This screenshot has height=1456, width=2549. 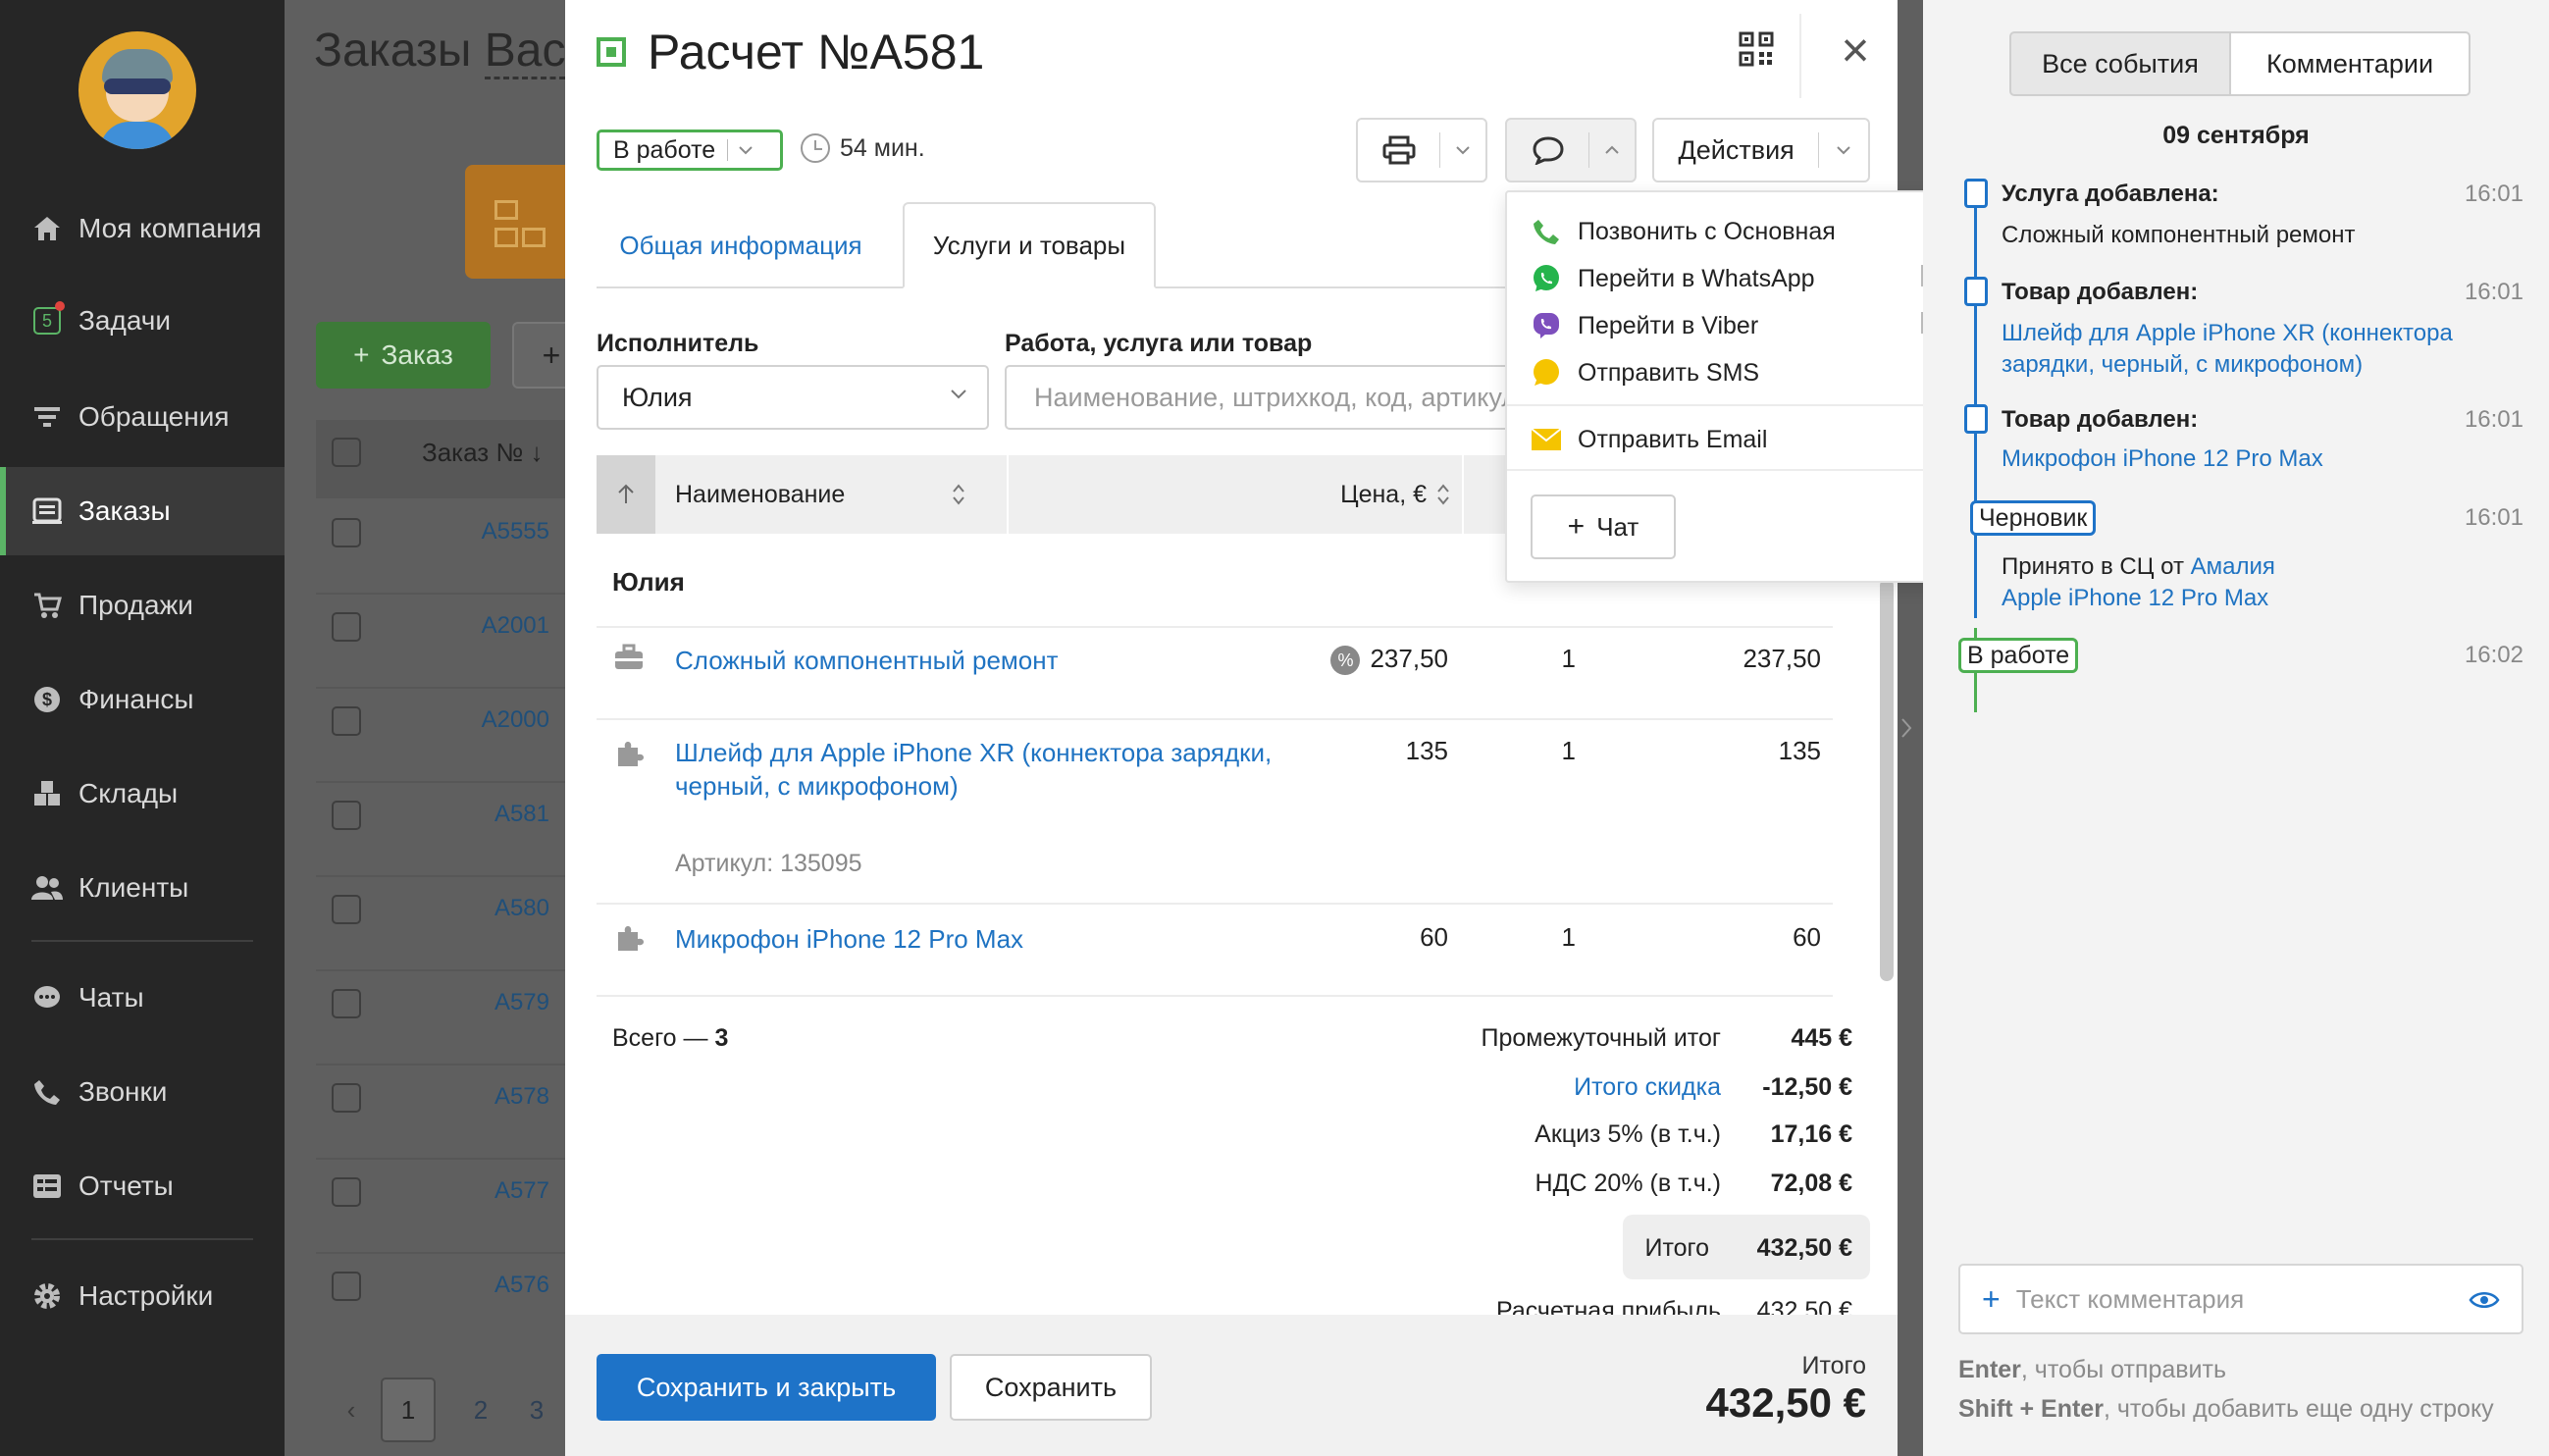 What do you see at coordinates (690, 150) in the screenshot?
I see `status-dropdown: В работе` at bounding box center [690, 150].